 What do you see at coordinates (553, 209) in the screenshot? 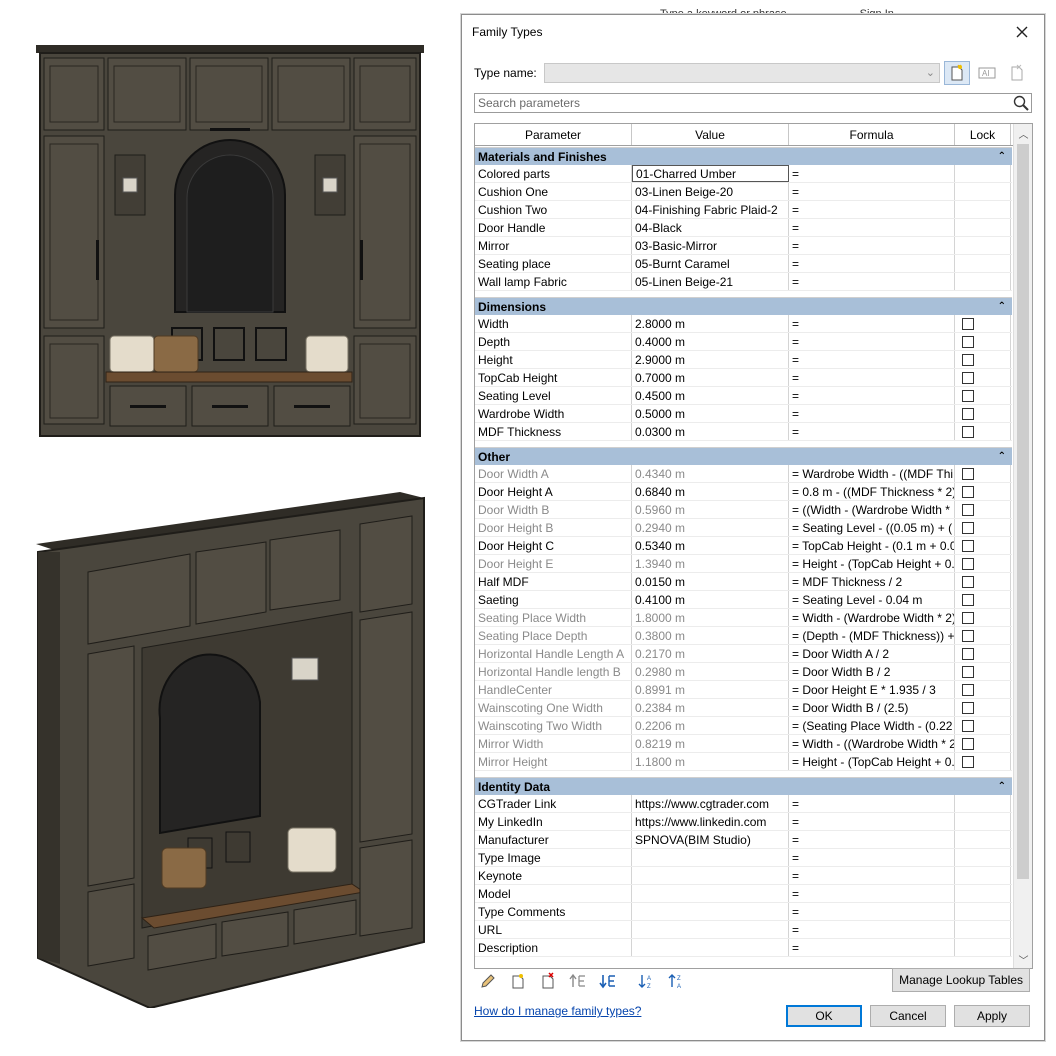
I see `parameter-name-cell: Cushion Two` at bounding box center [553, 209].